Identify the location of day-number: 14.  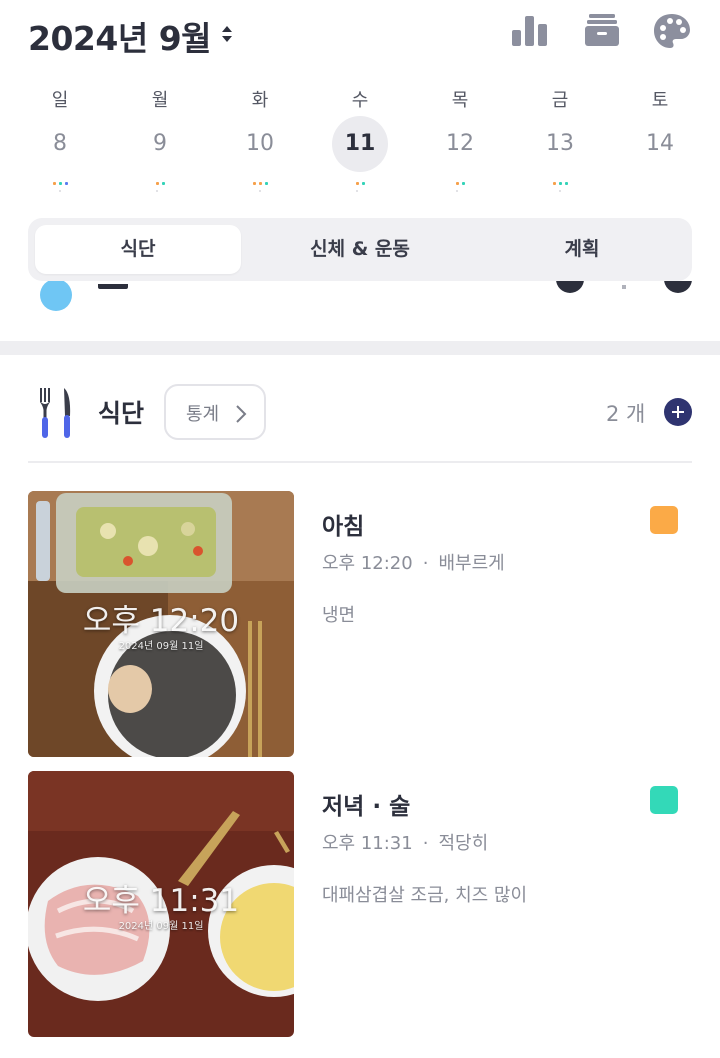
(660, 144).